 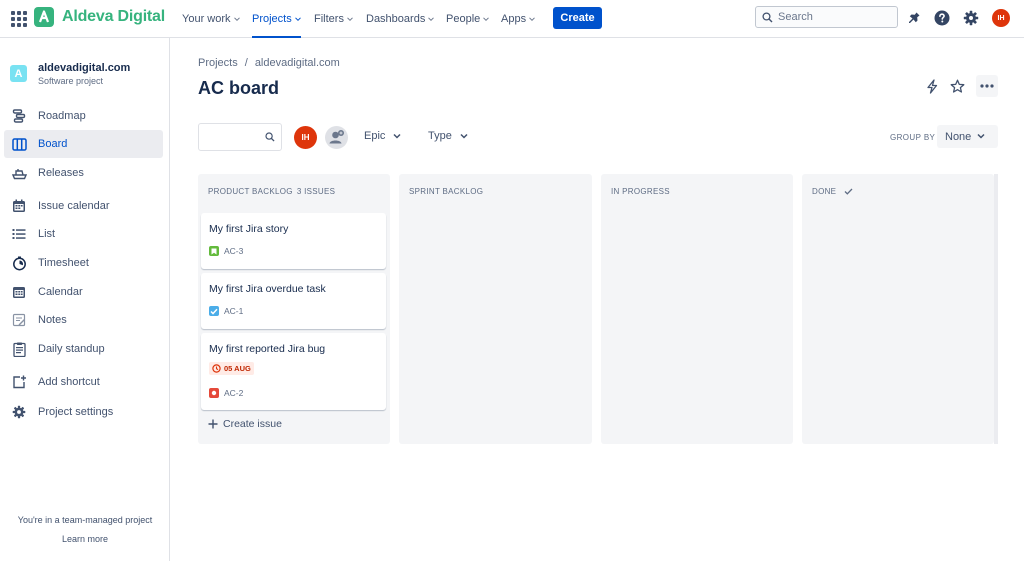 I want to click on assignee-filter-avatar: IH, so click(x=305, y=137).